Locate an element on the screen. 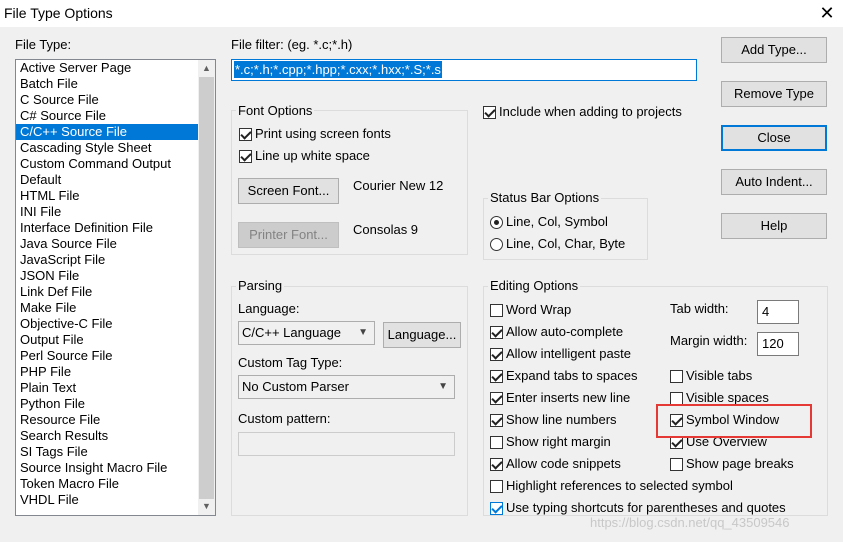 This screenshot has height=542, width=843. list-item: VHDL File is located at coordinates (107, 500).